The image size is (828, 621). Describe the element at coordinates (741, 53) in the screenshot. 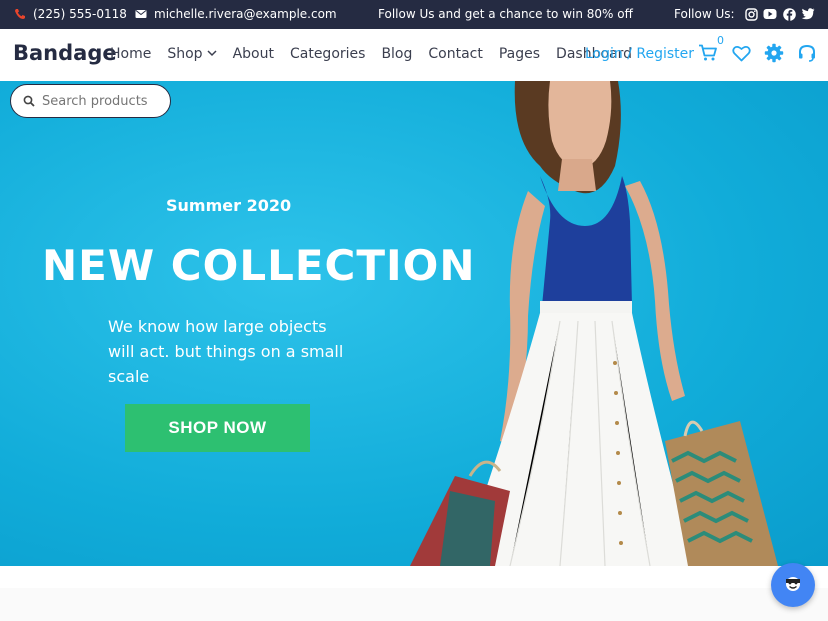

I see `heart-icon` at that location.